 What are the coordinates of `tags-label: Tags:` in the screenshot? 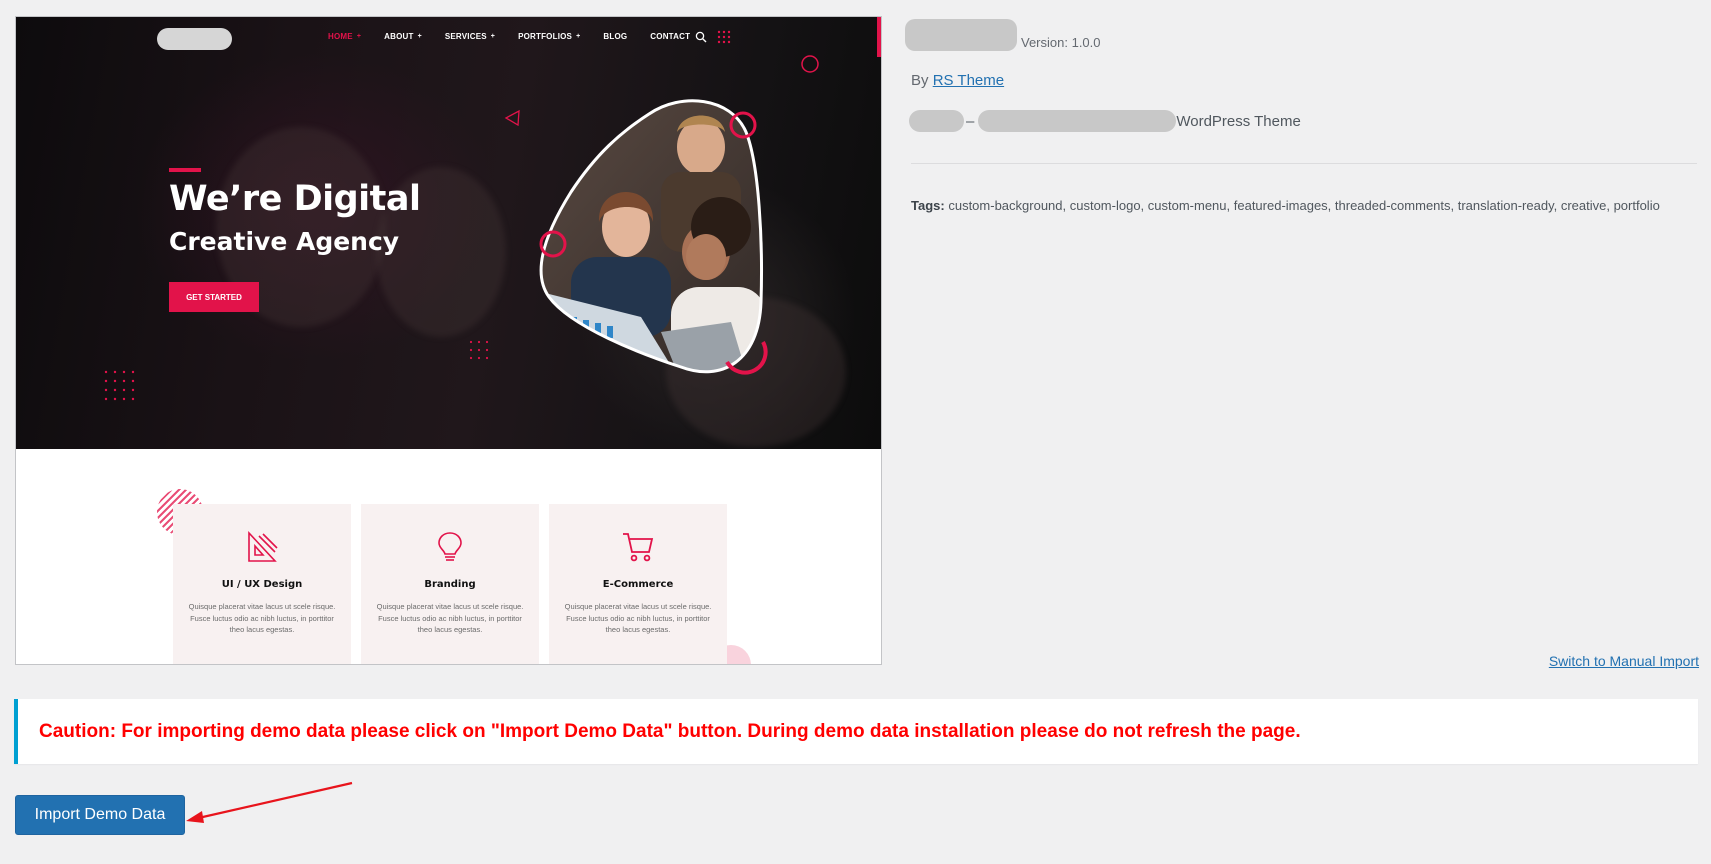 It's located at (928, 205).